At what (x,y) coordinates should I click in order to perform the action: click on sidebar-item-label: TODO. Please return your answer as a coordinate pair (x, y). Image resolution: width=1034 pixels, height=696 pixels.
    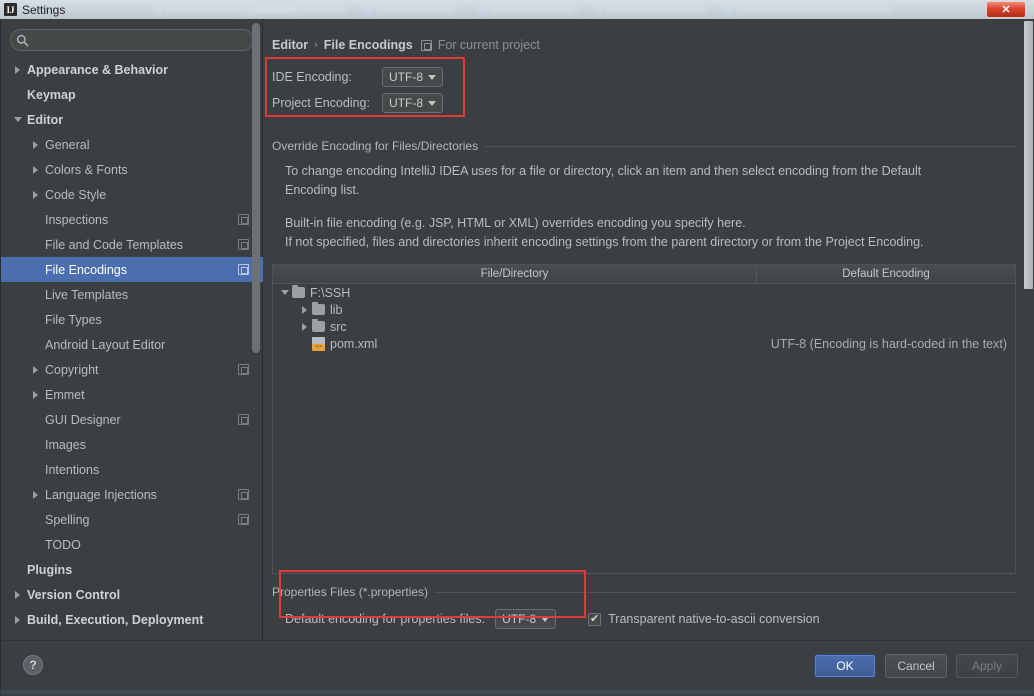
    Looking at the image, I should click on (63, 544).